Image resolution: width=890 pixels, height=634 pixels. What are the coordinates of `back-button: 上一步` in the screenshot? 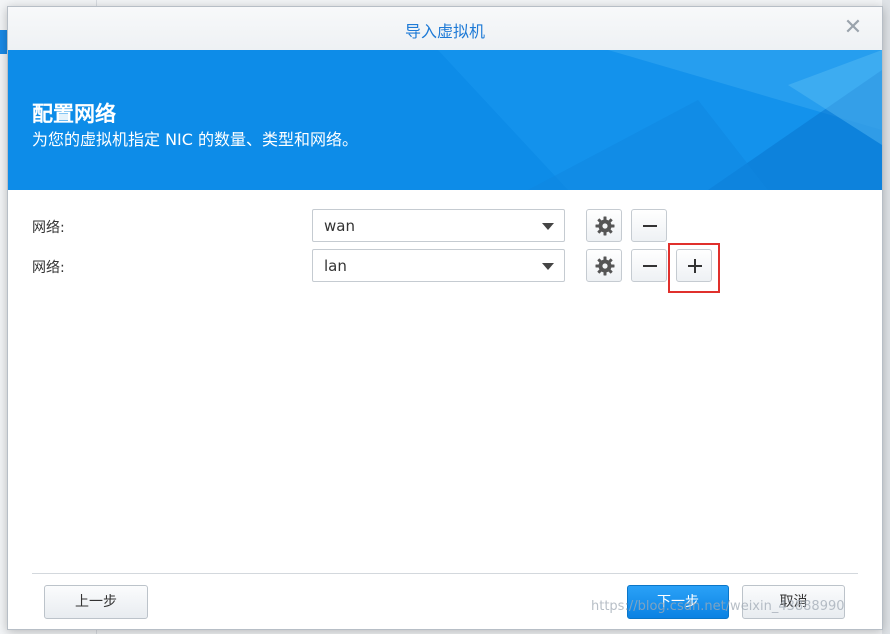 It's located at (96, 602).